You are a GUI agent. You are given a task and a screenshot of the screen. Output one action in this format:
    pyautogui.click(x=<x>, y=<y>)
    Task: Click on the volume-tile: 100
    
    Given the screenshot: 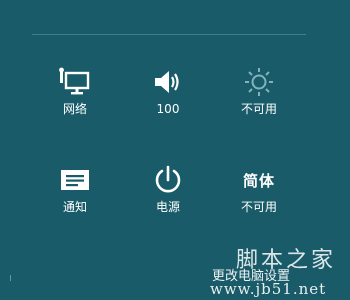 What is the action you would take?
    pyautogui.click(x=168, y=99)
    